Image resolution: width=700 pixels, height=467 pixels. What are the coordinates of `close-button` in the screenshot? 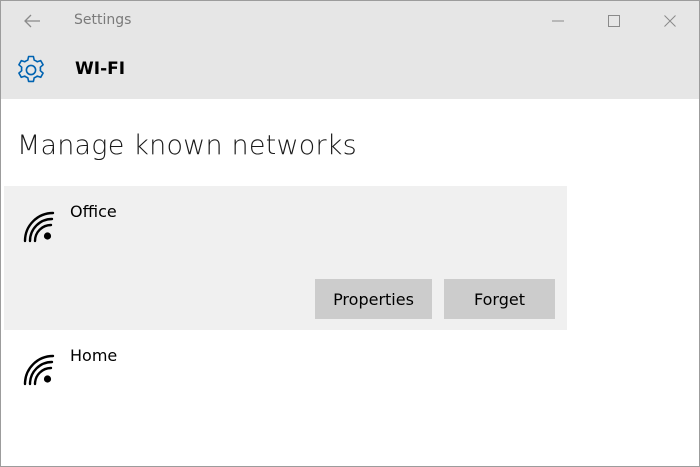 It's located at (670, 21).